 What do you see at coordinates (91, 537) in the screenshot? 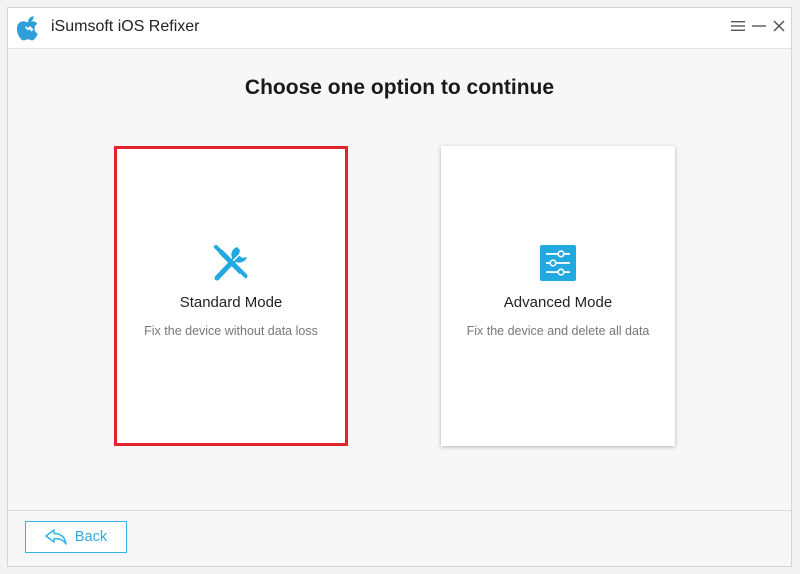
I see `back-button-label: Back` at bounding box center [91, 537].